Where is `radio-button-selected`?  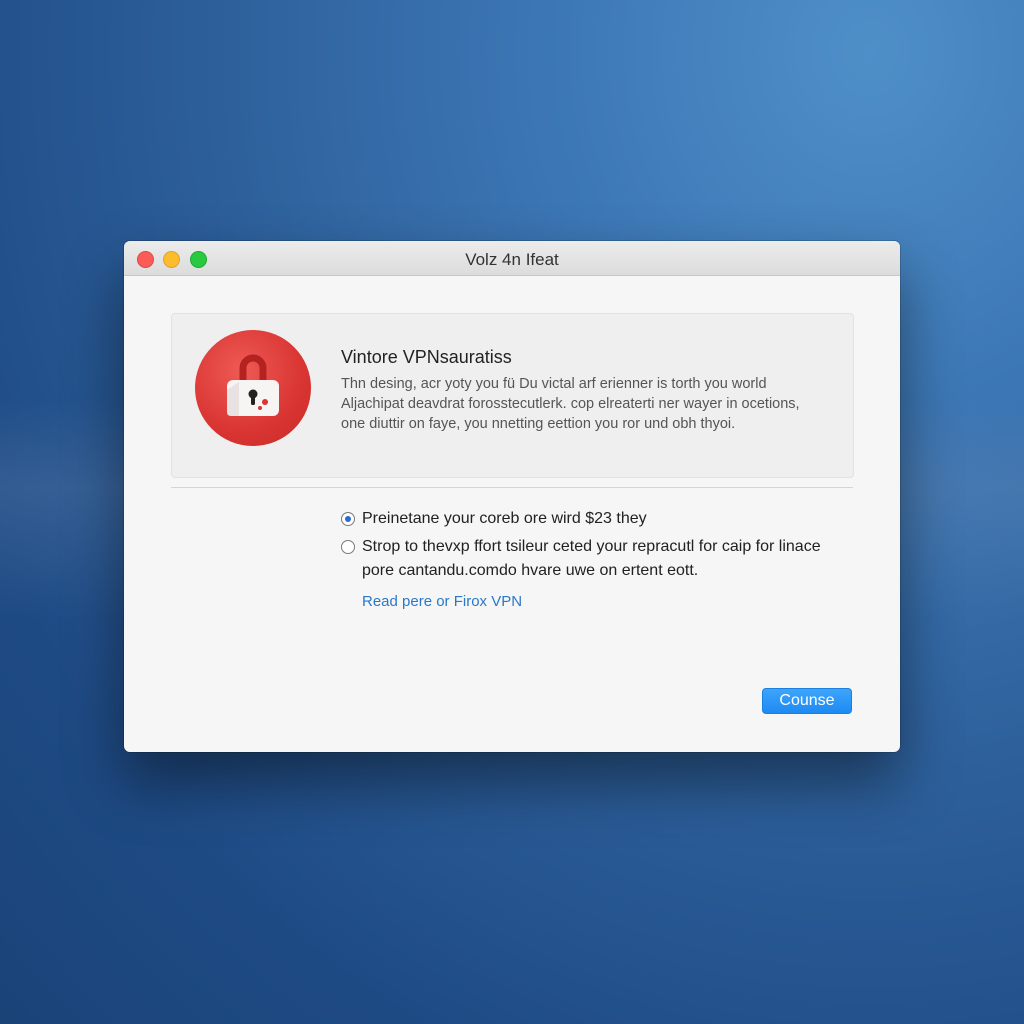 radio-button-selected is located at coordinates (348, 519).